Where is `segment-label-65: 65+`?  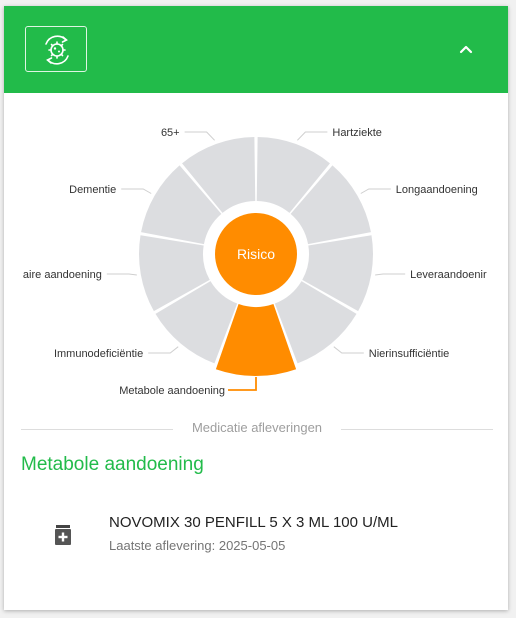
segment-label-65: 65+ is located at coordinates (170, 133).